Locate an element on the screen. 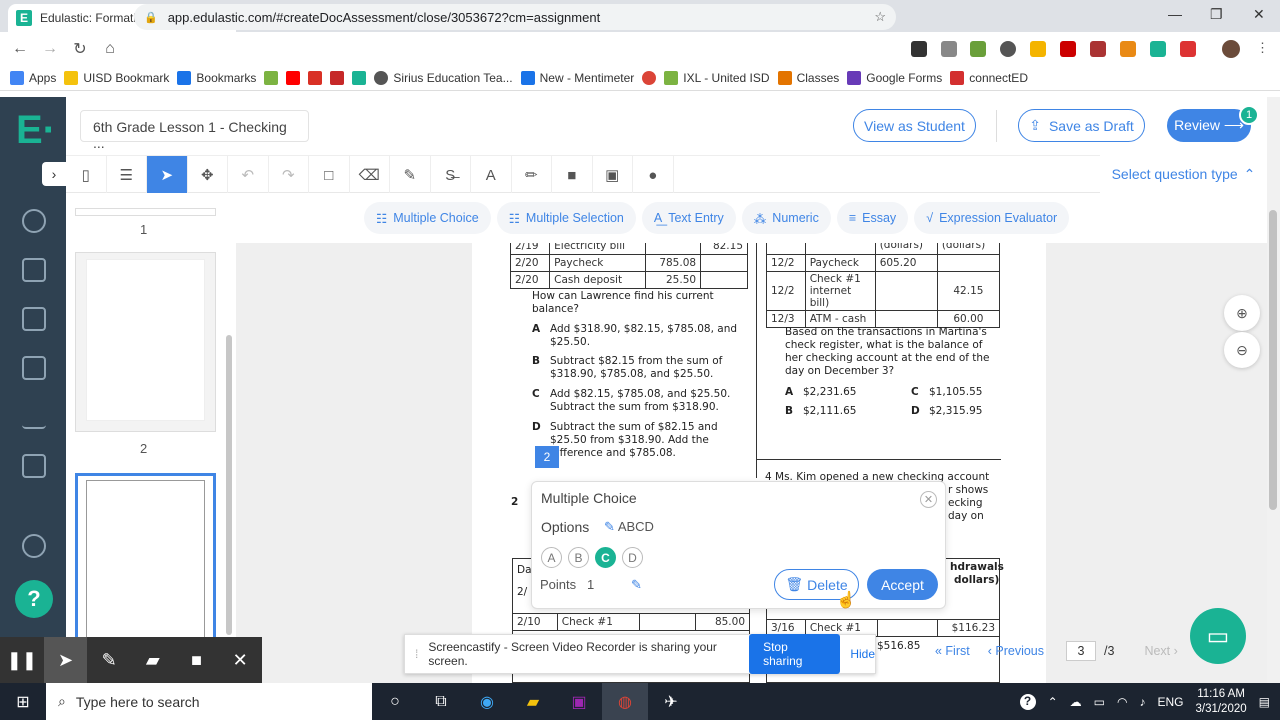 The image size is (1280, 720). chevron-up-icon: ⌃ is located at coordinates (1053, 702).